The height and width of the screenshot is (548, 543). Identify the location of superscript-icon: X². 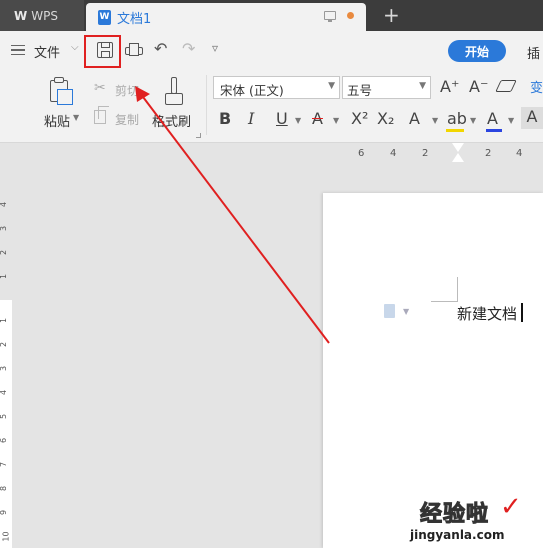
(359, 118).